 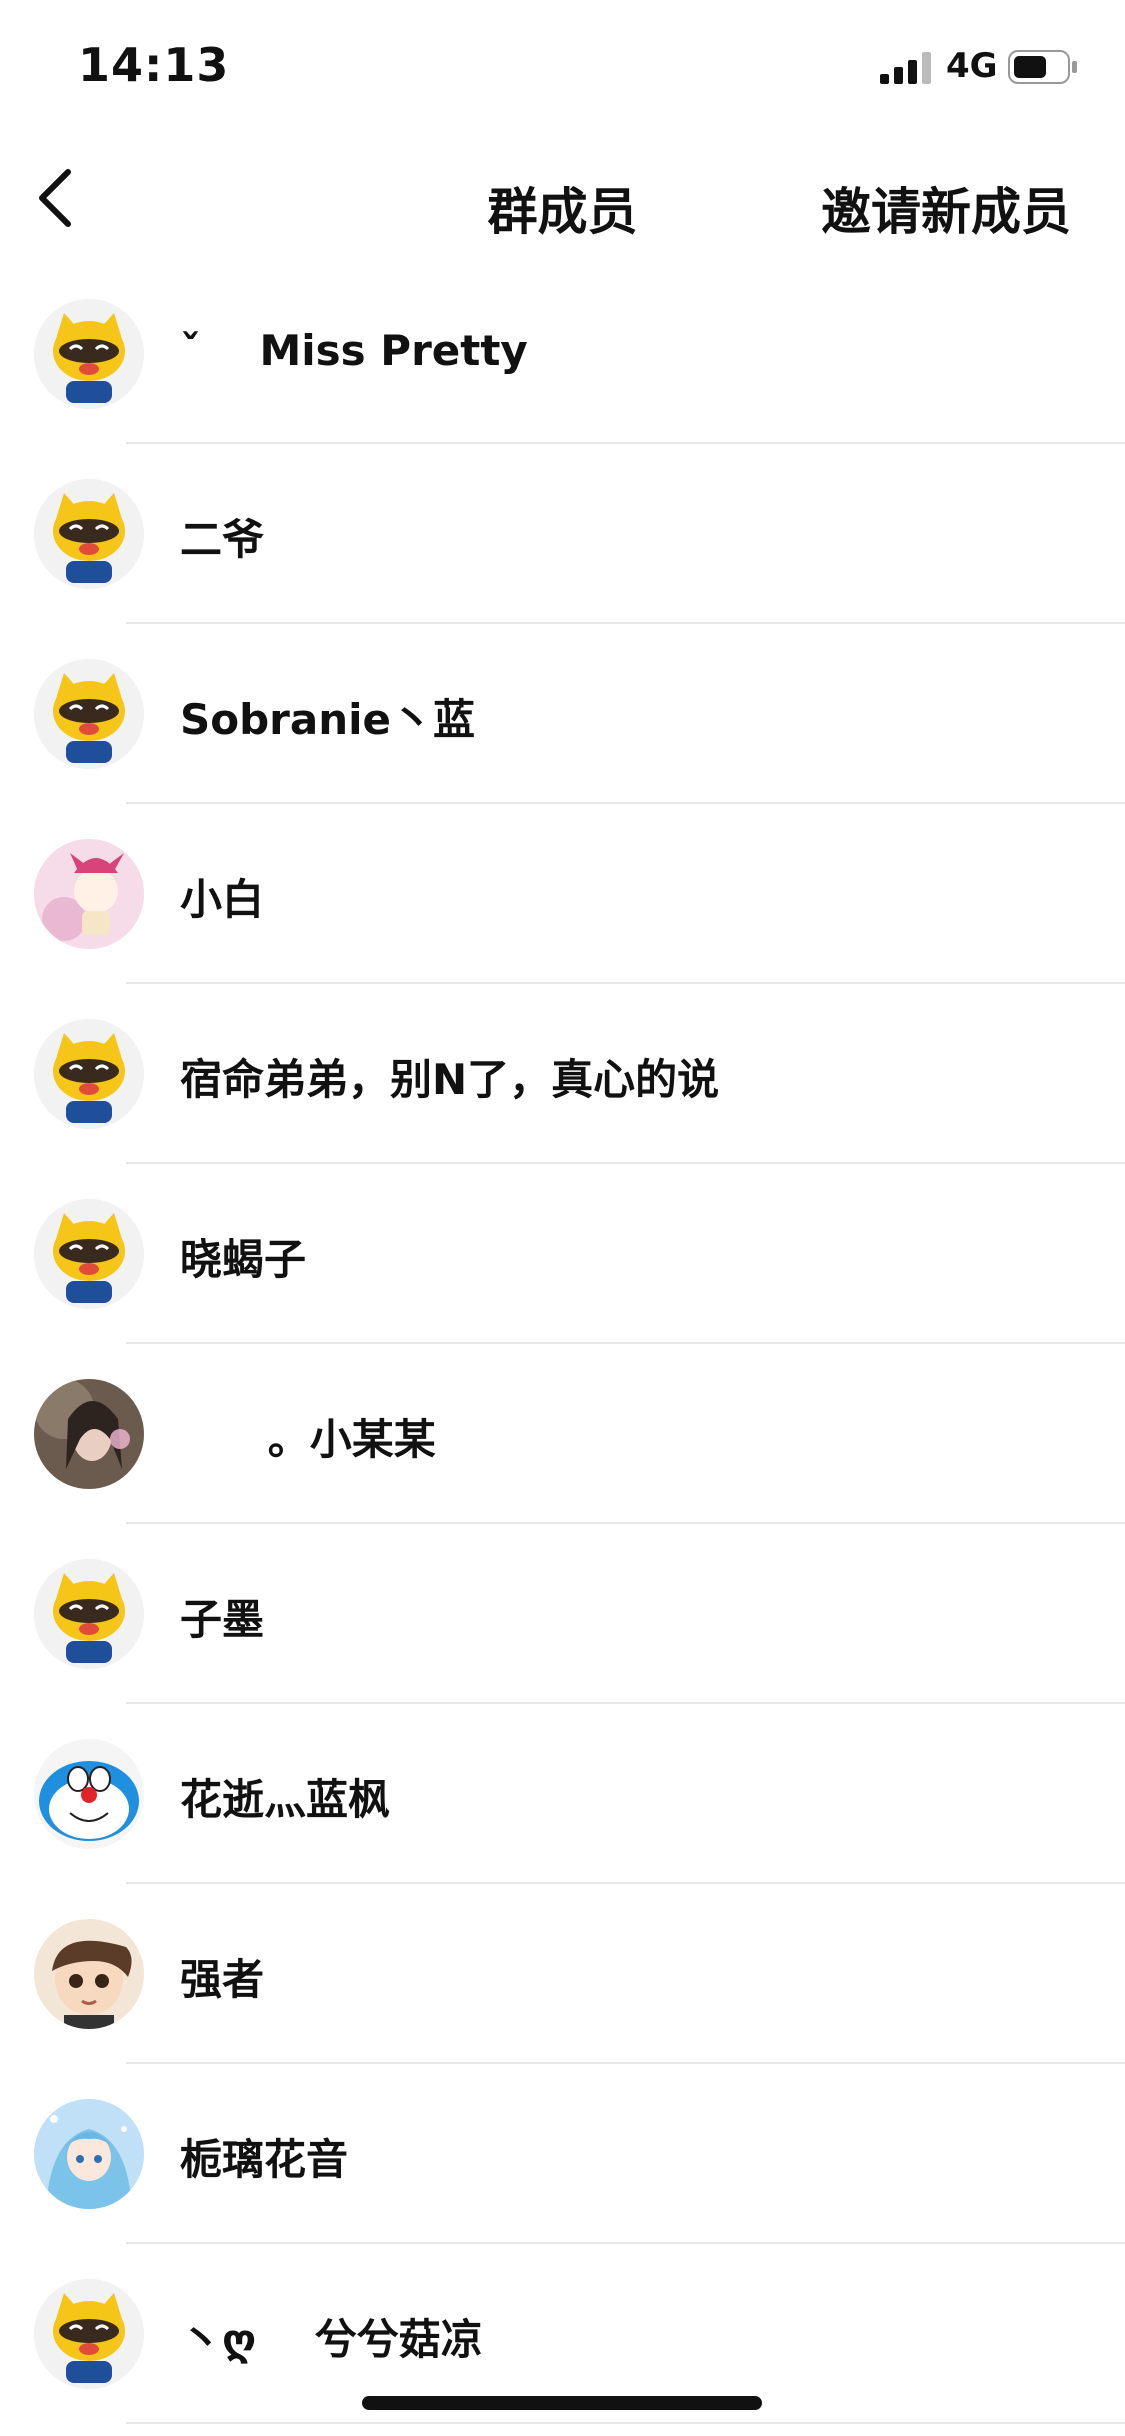 I want to click on member-name: 栀璃花音, so click(x=264, y=2159).